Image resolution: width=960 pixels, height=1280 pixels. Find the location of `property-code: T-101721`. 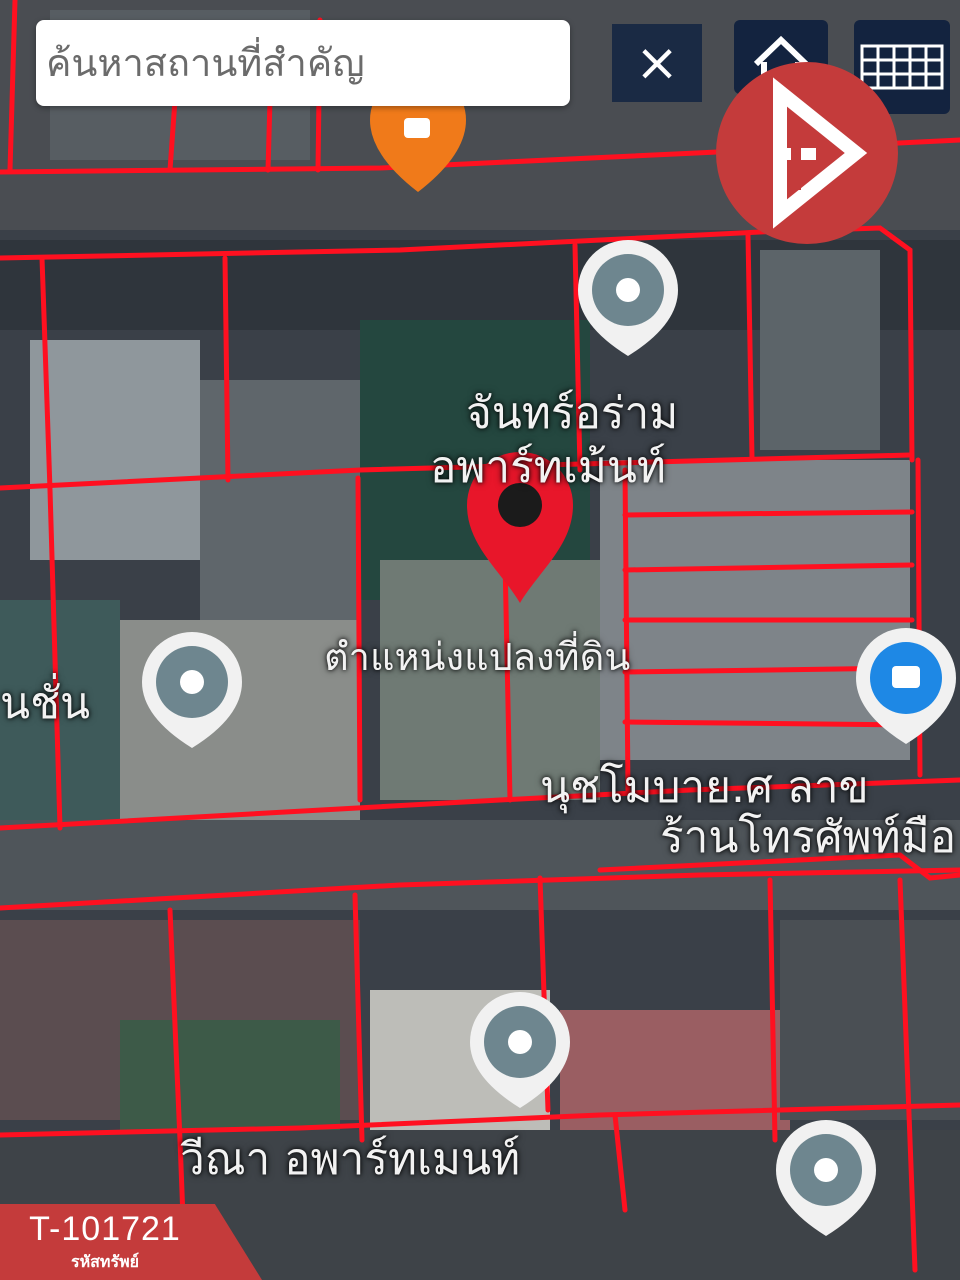

property-code: T-101721 is located at coordinates (105, 1229).